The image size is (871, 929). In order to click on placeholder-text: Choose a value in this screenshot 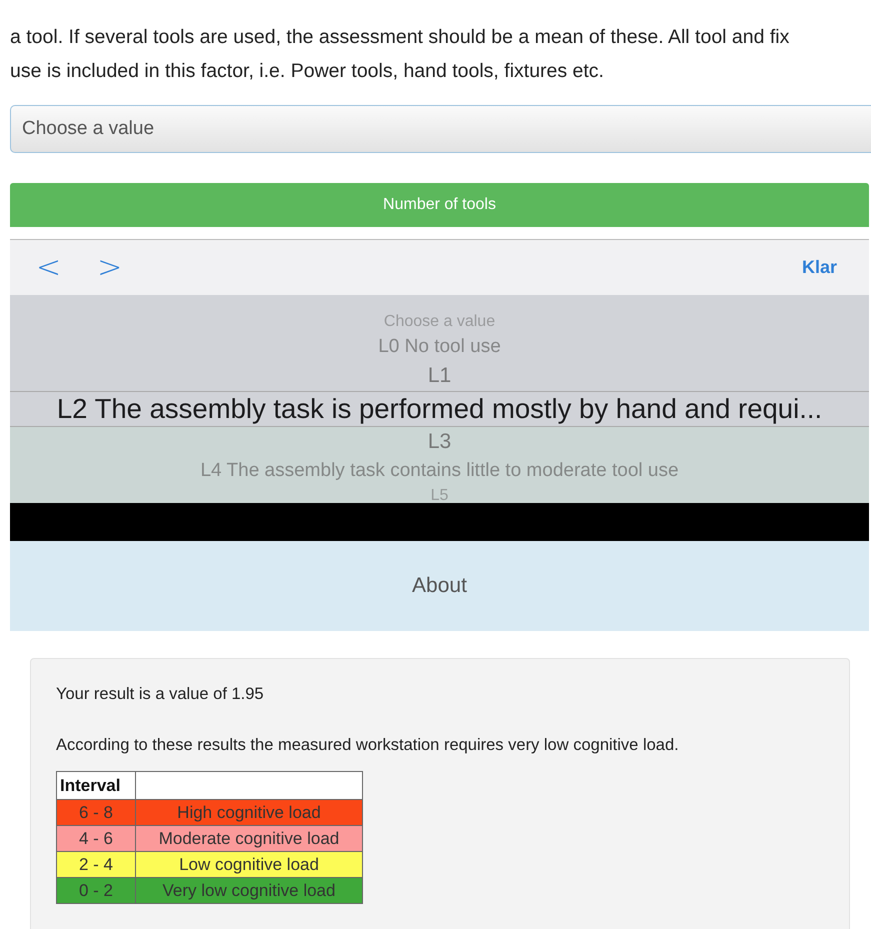, I will do `click(88, 129)`.